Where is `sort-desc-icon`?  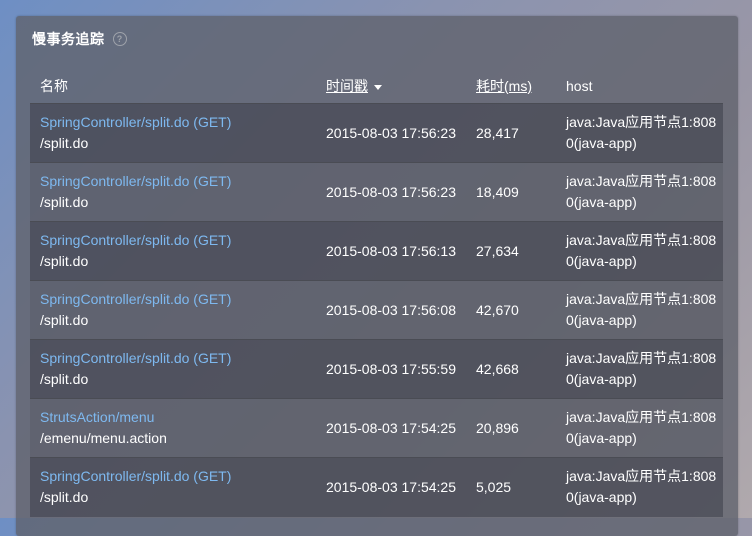
sort-desc-icon is located at coordinates (378, 87).